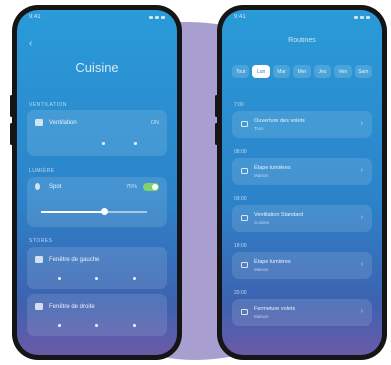 The height and width of the screenshot is (365, 391). Describe the element at coordinates (48, 105) in the screenshot. I see `section-ventilation: VENTILATION` at that location.